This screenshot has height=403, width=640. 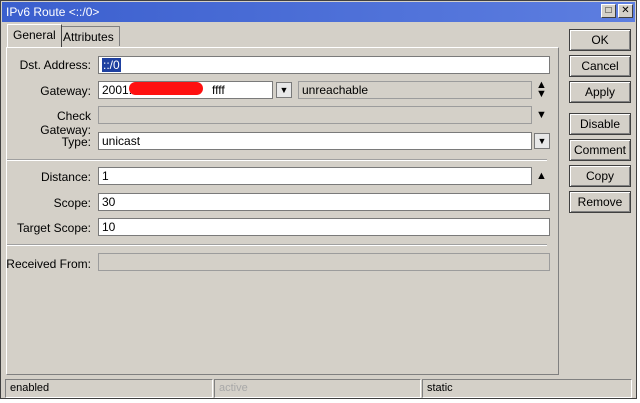 I want to click on cancel-button: Cancel, so click(x=600, y=66).